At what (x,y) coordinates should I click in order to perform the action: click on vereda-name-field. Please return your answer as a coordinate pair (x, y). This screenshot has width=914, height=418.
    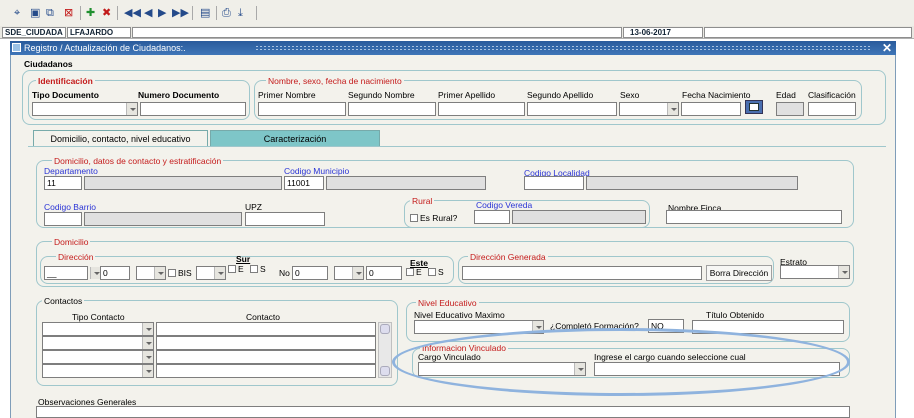
    Looking at the image, I should click on (579, 217).